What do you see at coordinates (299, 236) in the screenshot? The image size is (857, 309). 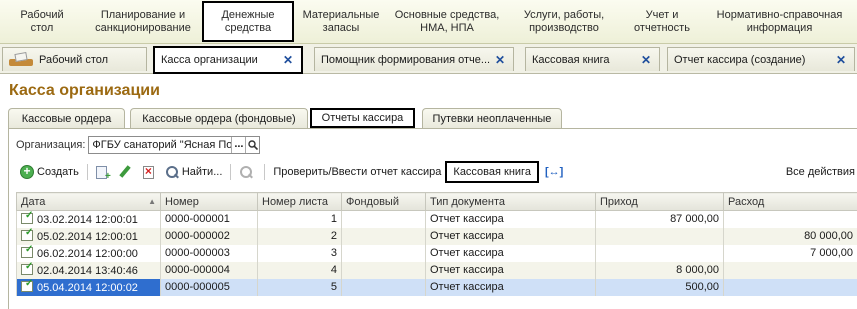 I see `sheet-cell: 2` at bounding box center [299, 236].